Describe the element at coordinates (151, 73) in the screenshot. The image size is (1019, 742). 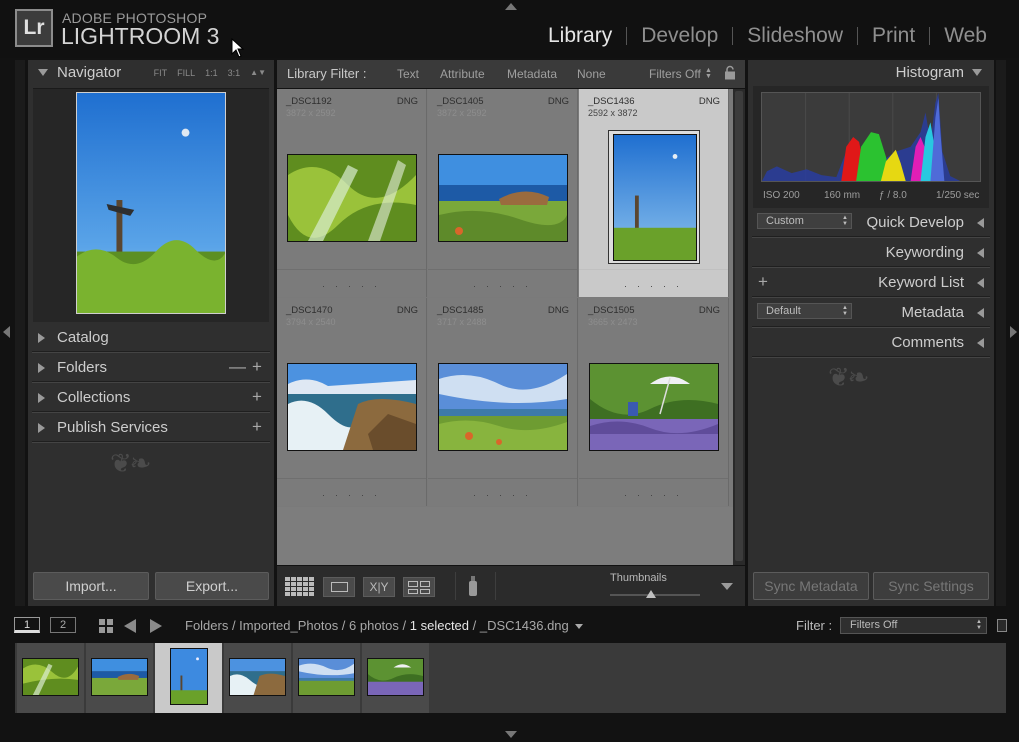
I see `navigator-header: Navigator FIT FILL 1:1 3:1 ▲▼` at that location.